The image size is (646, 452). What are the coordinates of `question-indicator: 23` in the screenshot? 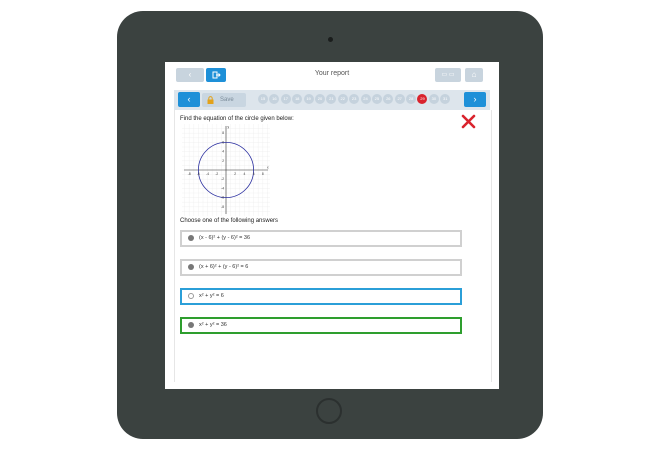 It's located at (354, 99).